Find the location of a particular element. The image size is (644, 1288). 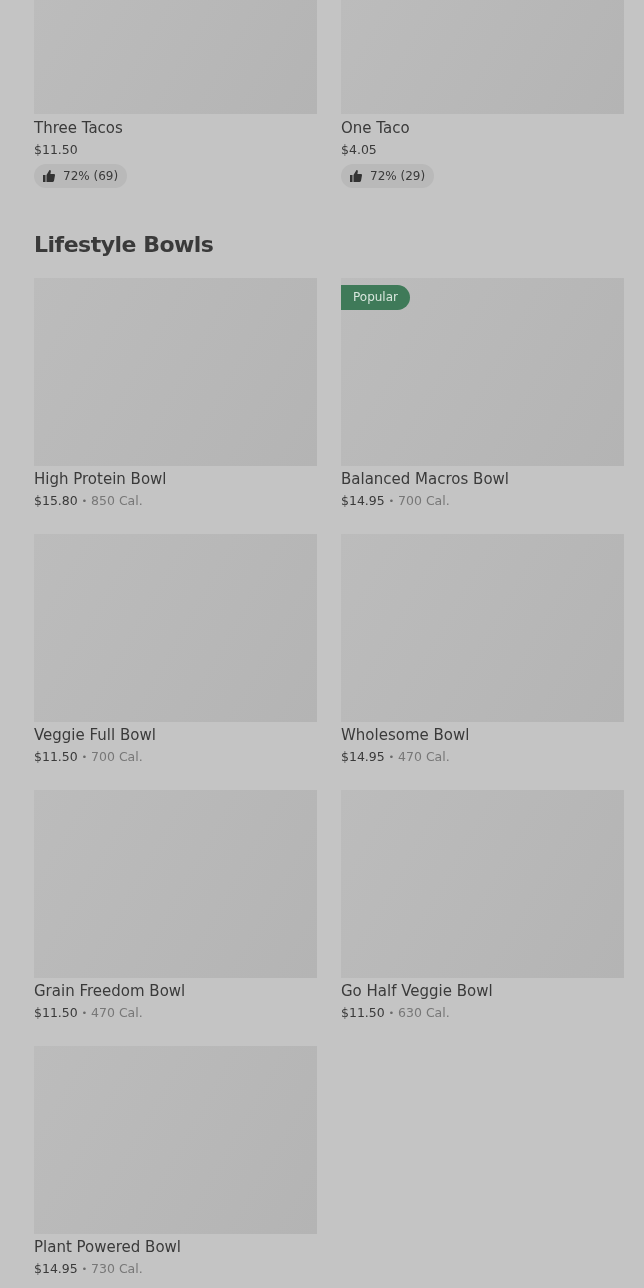

item-name: One Taco is located at coordinates (376, 128).